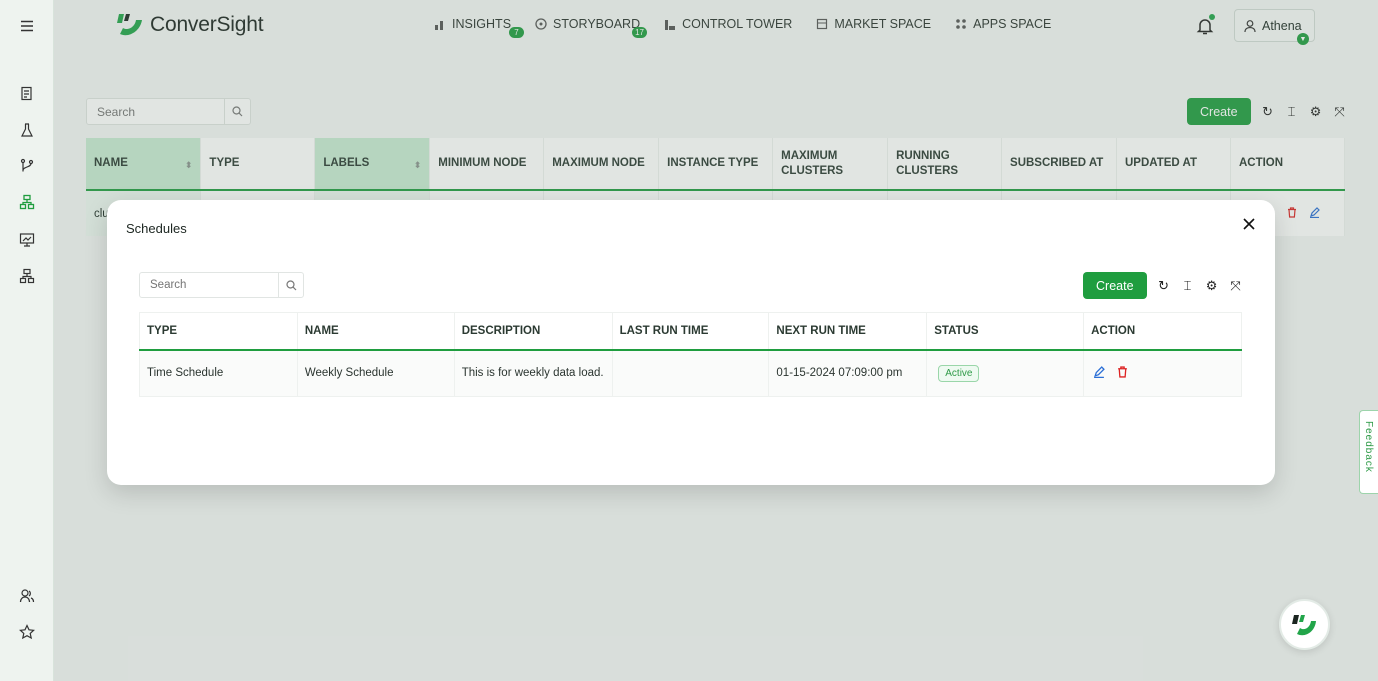  Describe the element at coordinates (218, 373) in the screenshot. I see `cell-type: Time Schedule` at that location.